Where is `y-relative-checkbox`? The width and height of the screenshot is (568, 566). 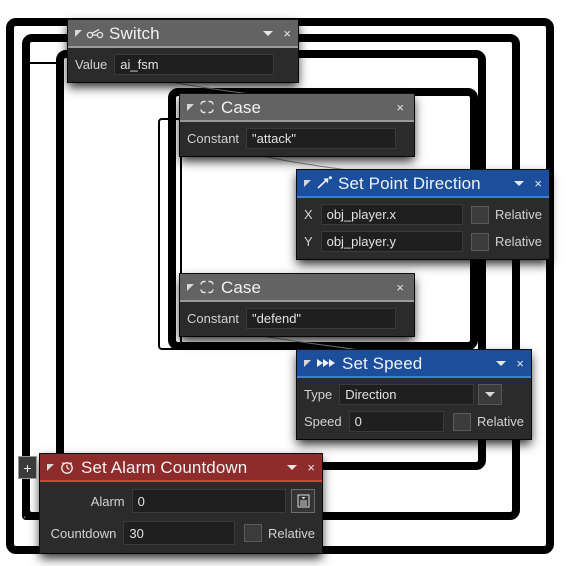
y-relative-checkbox is located at coordinates (480, 241).